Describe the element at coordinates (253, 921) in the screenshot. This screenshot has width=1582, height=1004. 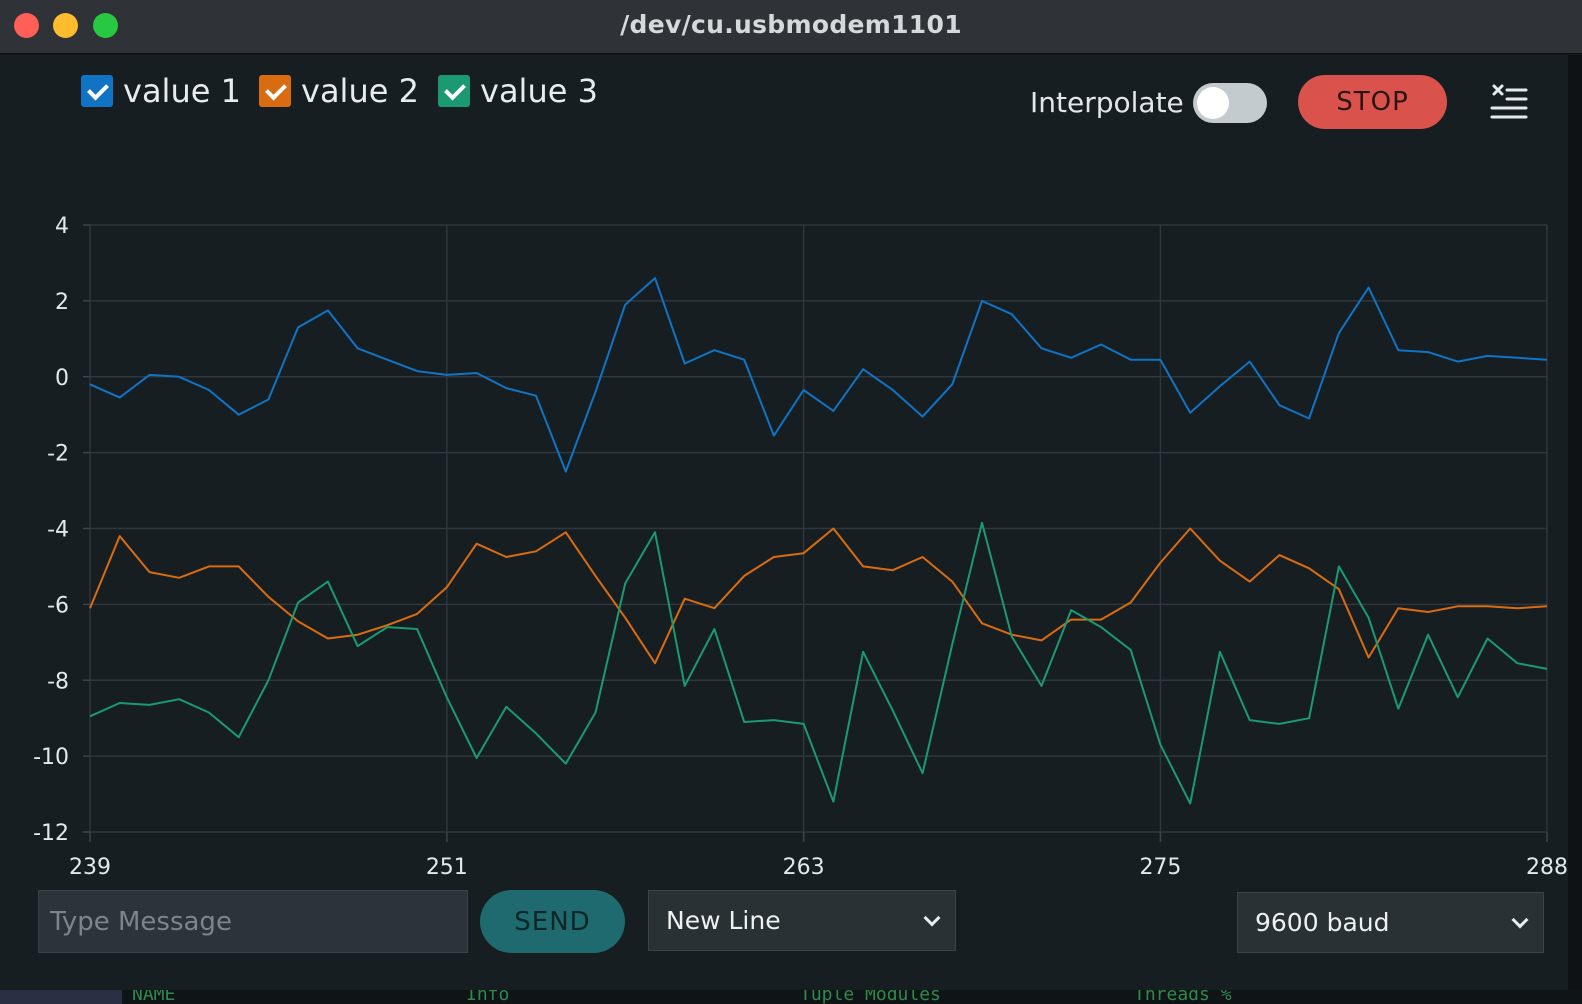
I see `message-input` at that location.